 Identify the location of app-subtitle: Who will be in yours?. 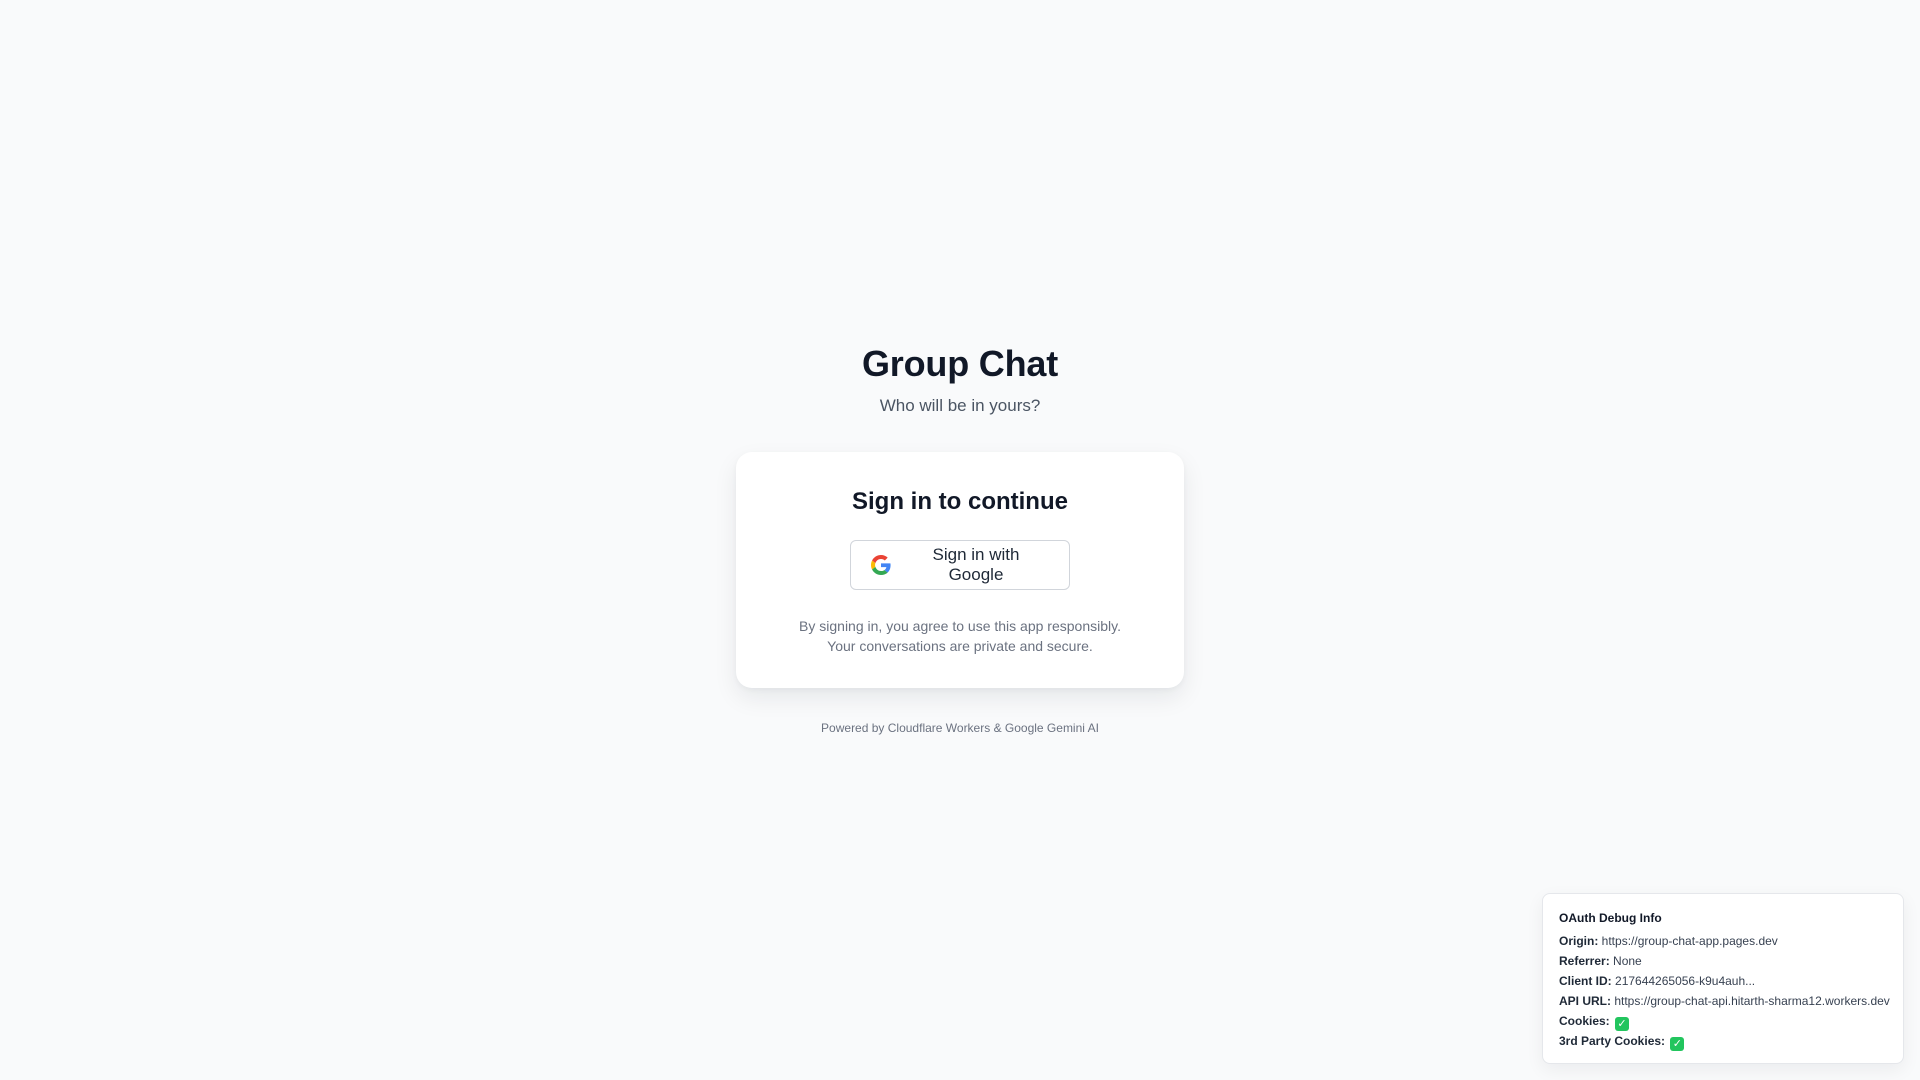
(960, 405).